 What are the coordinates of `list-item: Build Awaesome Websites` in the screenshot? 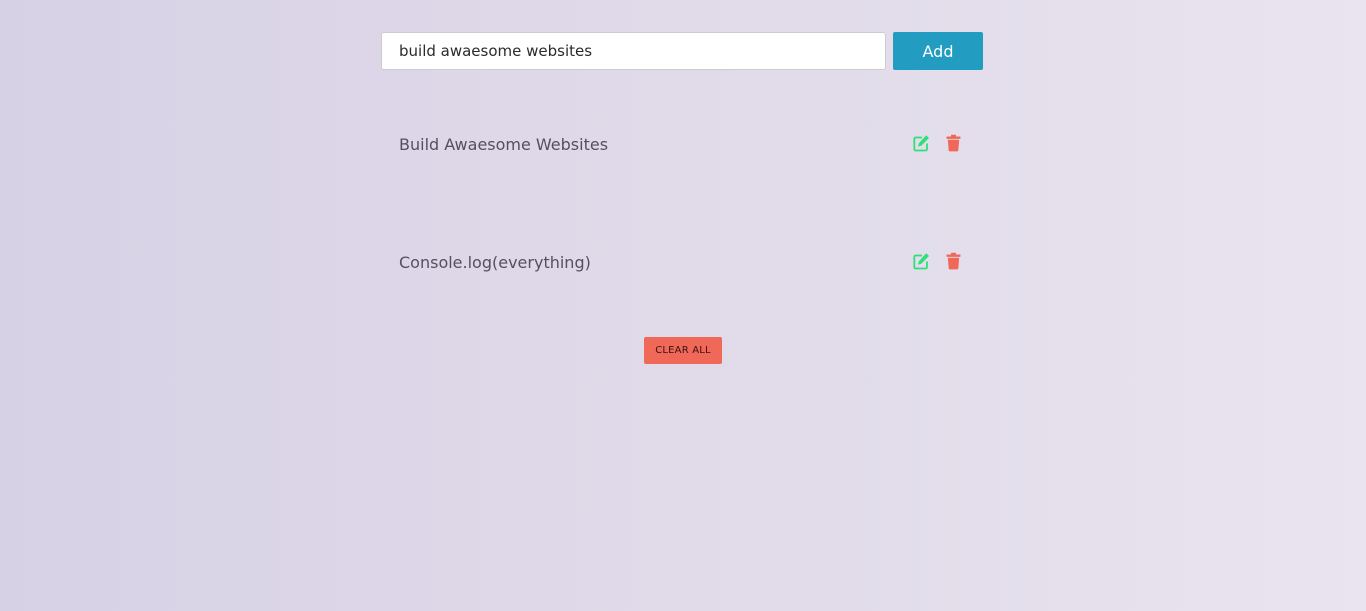 It's located at (682, 177).